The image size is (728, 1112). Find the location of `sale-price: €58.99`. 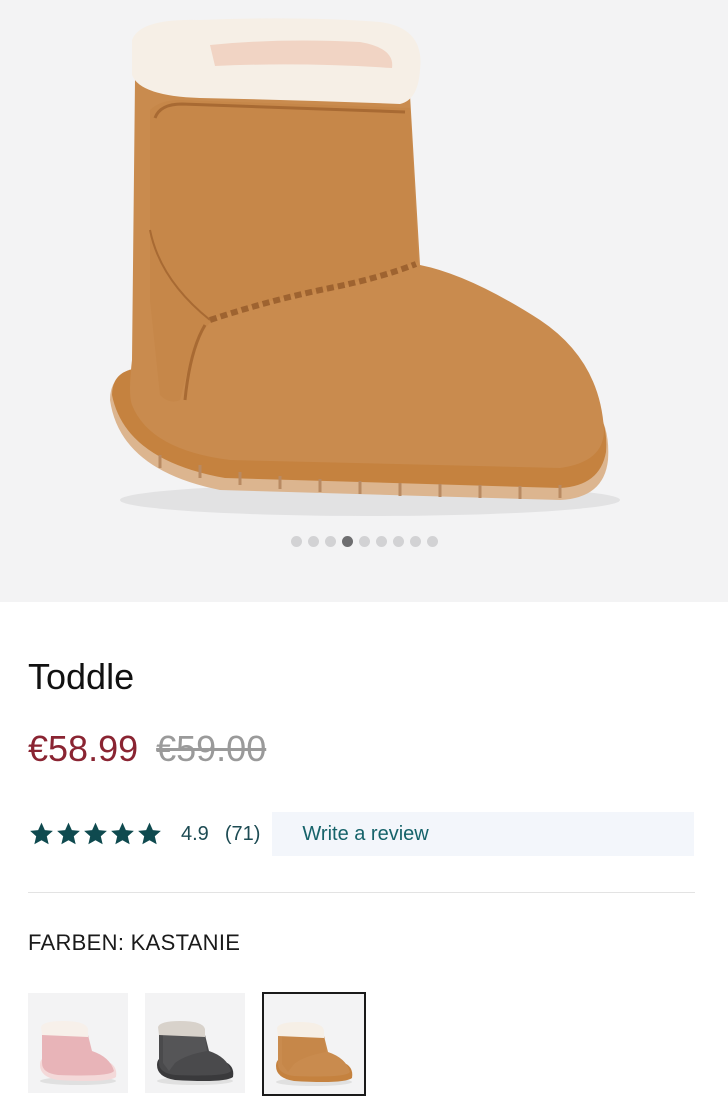

sale-price: €58.99 is located at coordinates (83, 748).